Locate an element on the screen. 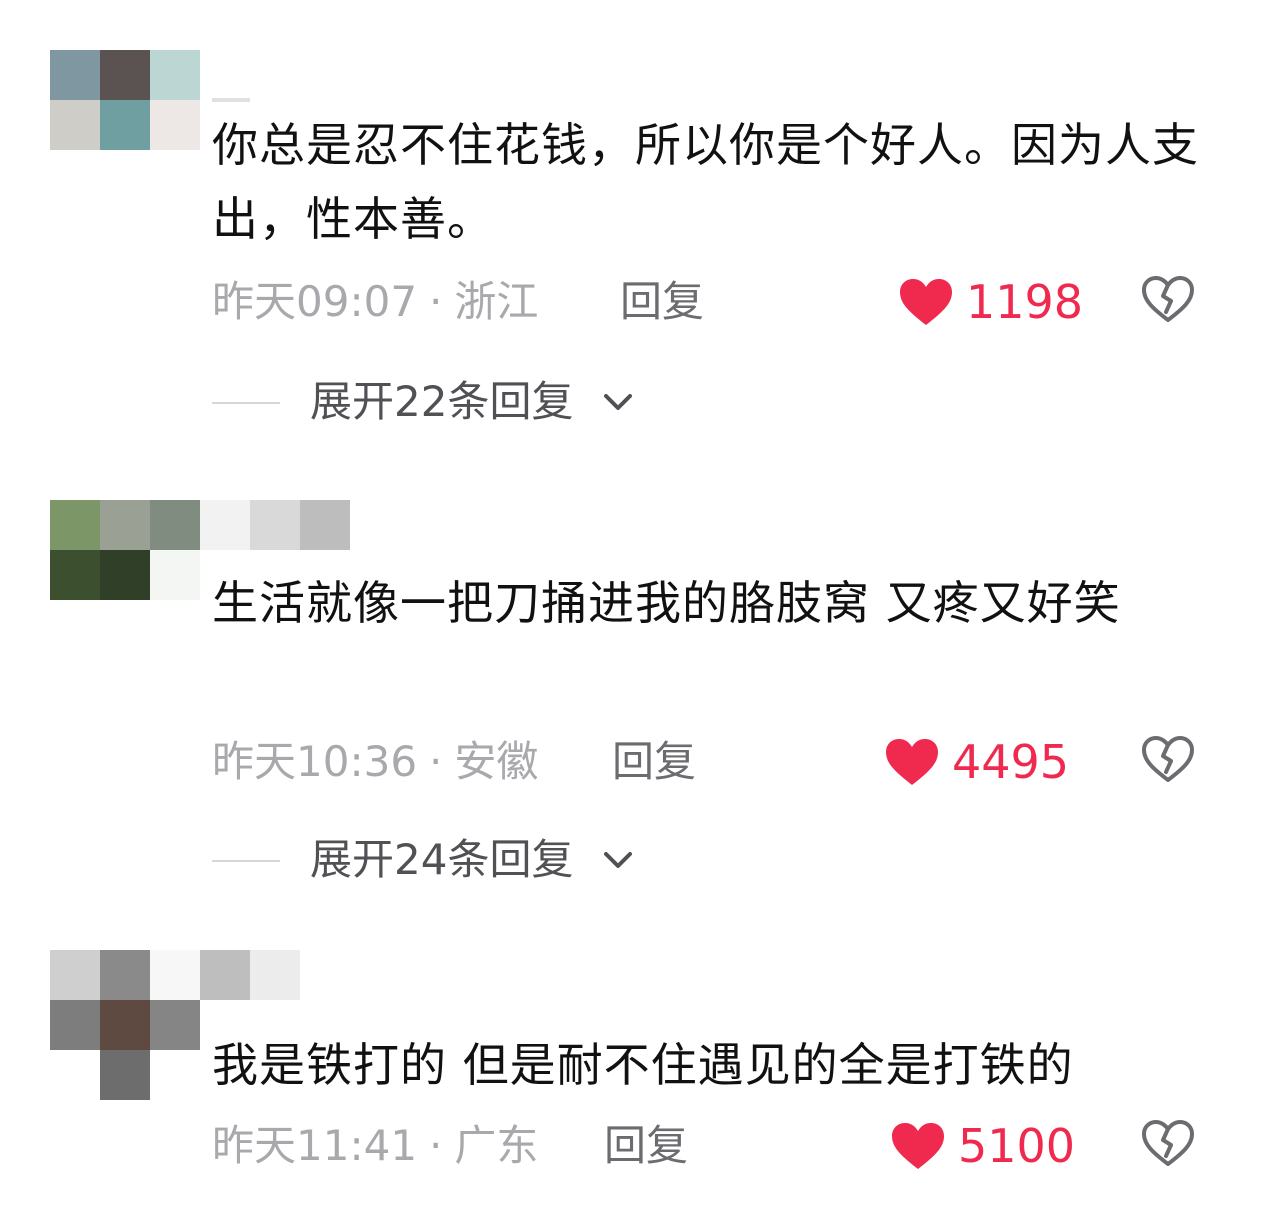 The width and height of the screenshot is (1264, 1213). comment-time: 昨天10:36 is located at coordinates (315, 761).